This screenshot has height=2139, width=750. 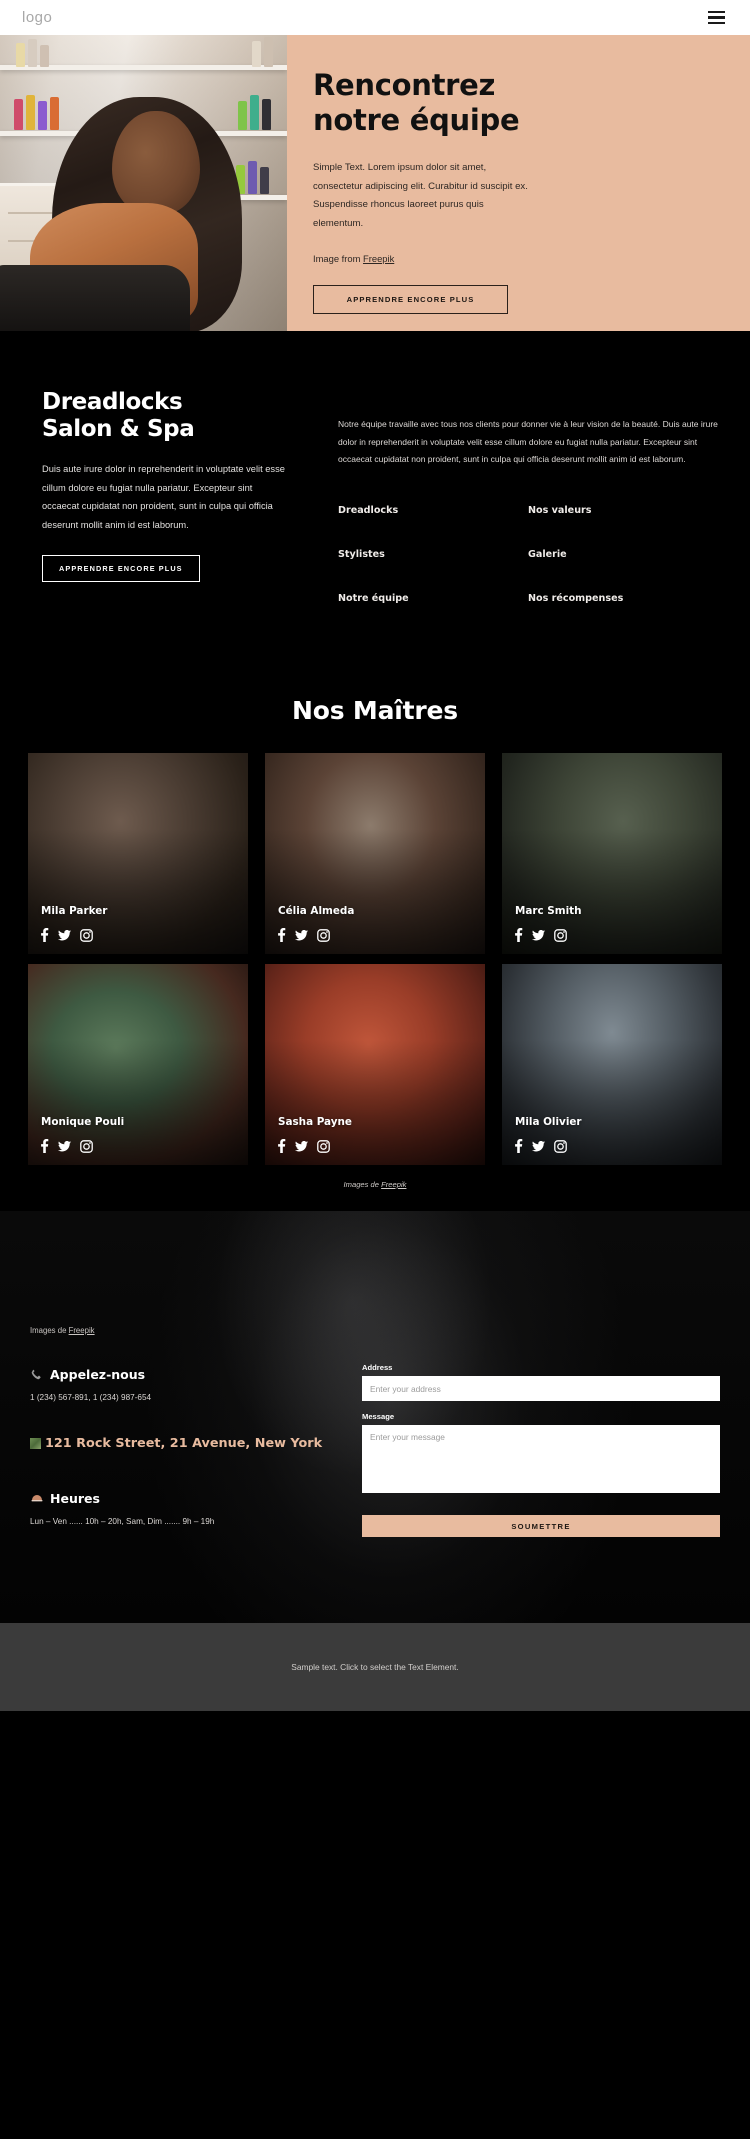 What do you see at coordinates (623, 598) in the screenshot?
I see `about-link-nos-recompenses: Nos récompenses` at bounding box center [623, 598].